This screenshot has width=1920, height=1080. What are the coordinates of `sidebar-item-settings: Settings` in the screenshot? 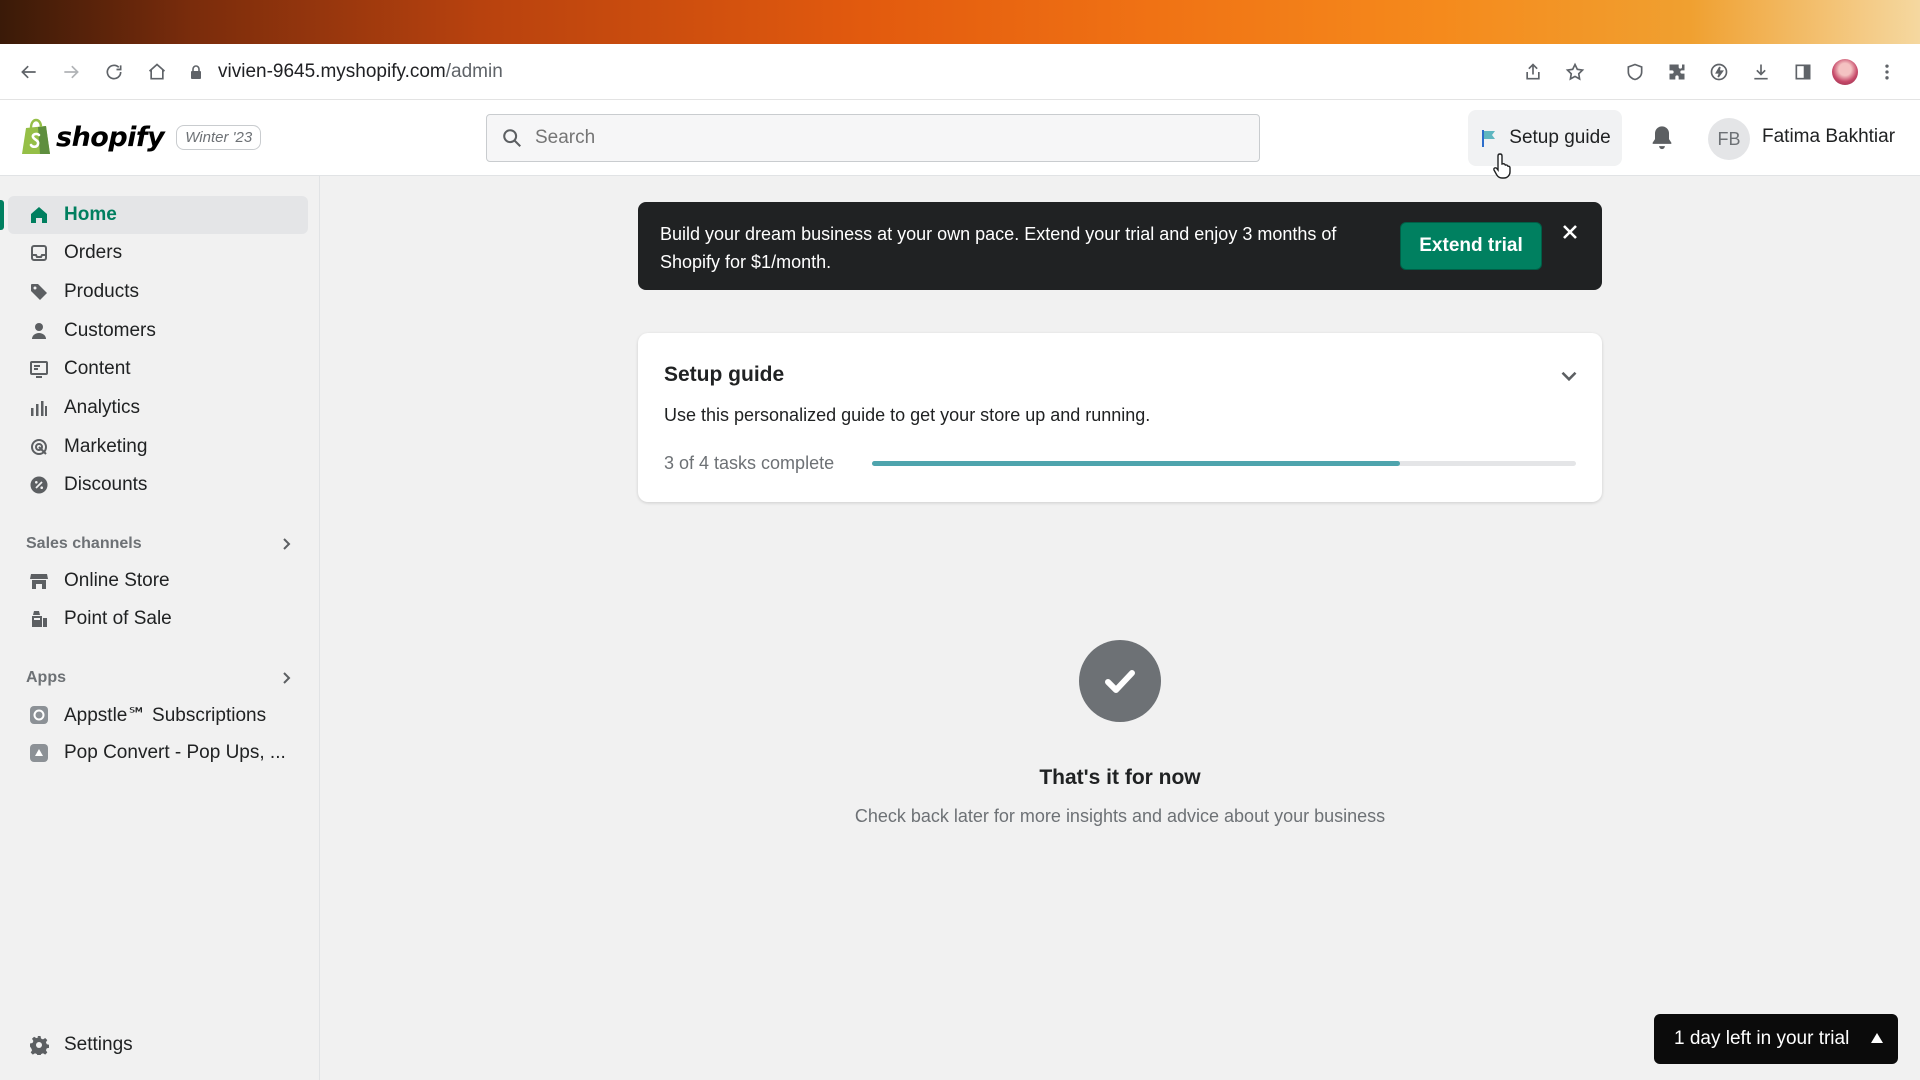 It's located at (158, 1045).